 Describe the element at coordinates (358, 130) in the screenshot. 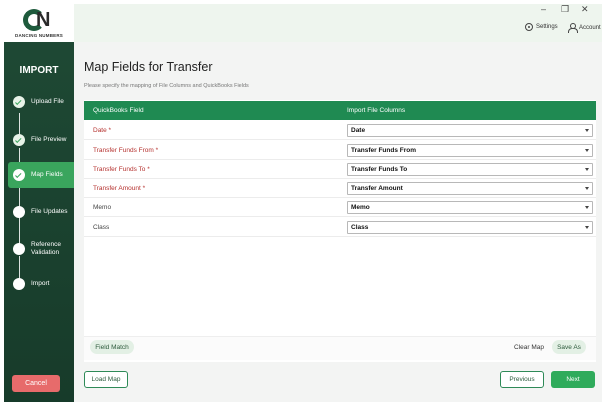

I see `select-value: Date` at that location.